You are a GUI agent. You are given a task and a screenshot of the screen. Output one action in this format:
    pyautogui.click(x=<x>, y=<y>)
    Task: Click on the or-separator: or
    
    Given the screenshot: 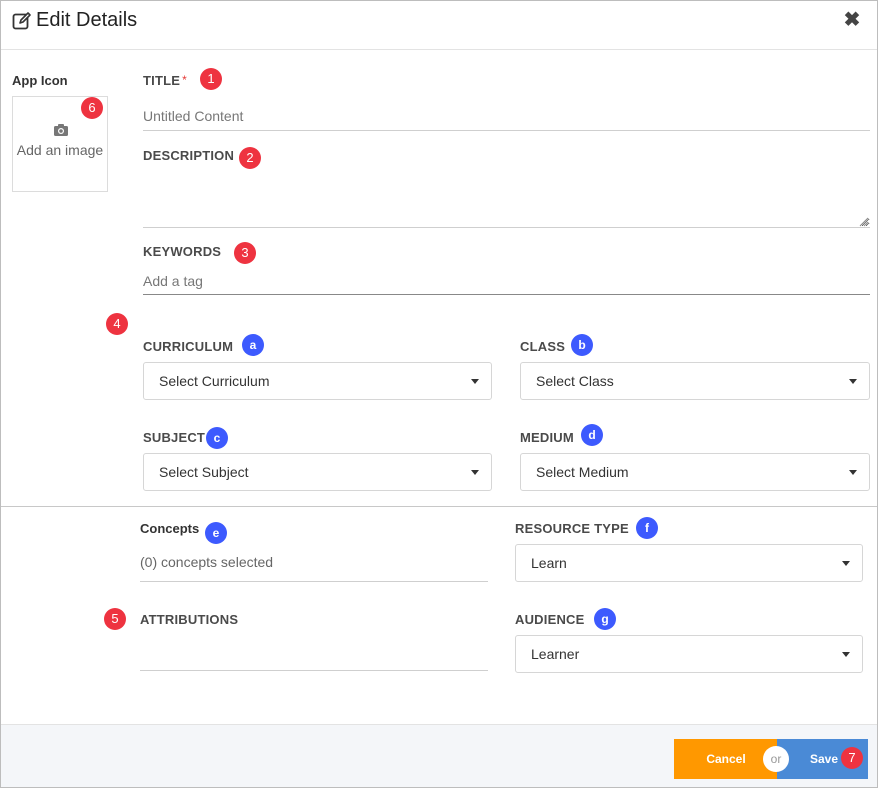 What is the action you would take?
    pyautogui.click(x=776, y=759)
    